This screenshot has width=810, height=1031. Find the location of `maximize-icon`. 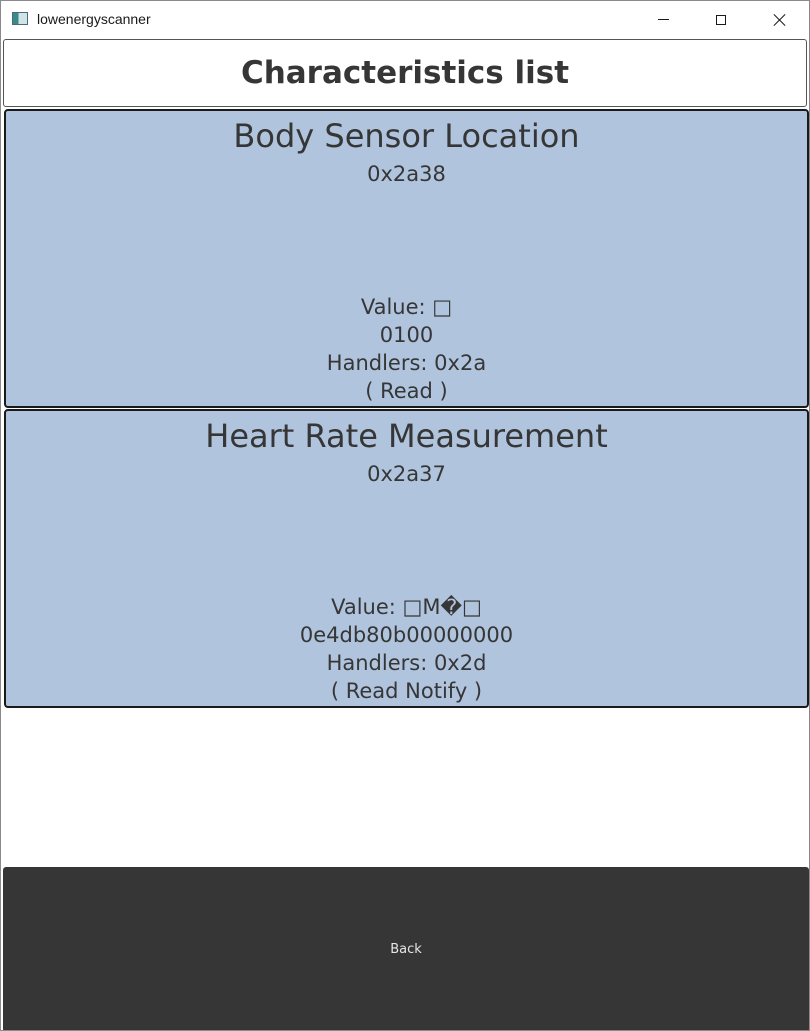

maximize-icon is located at coordinates (721, 19).